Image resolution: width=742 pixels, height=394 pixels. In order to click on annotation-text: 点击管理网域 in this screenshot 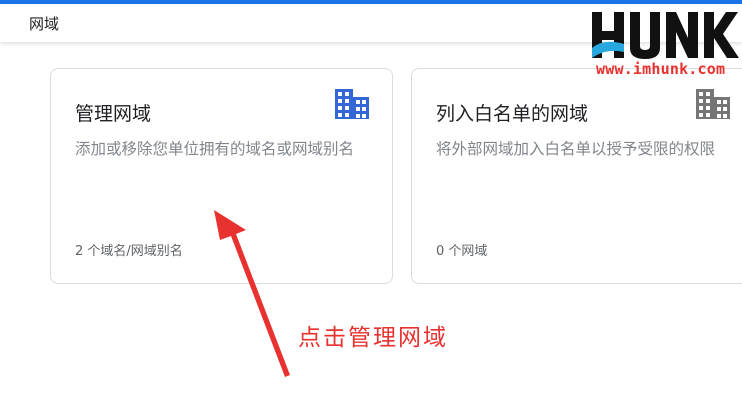, I will do `click(373, 338)`.